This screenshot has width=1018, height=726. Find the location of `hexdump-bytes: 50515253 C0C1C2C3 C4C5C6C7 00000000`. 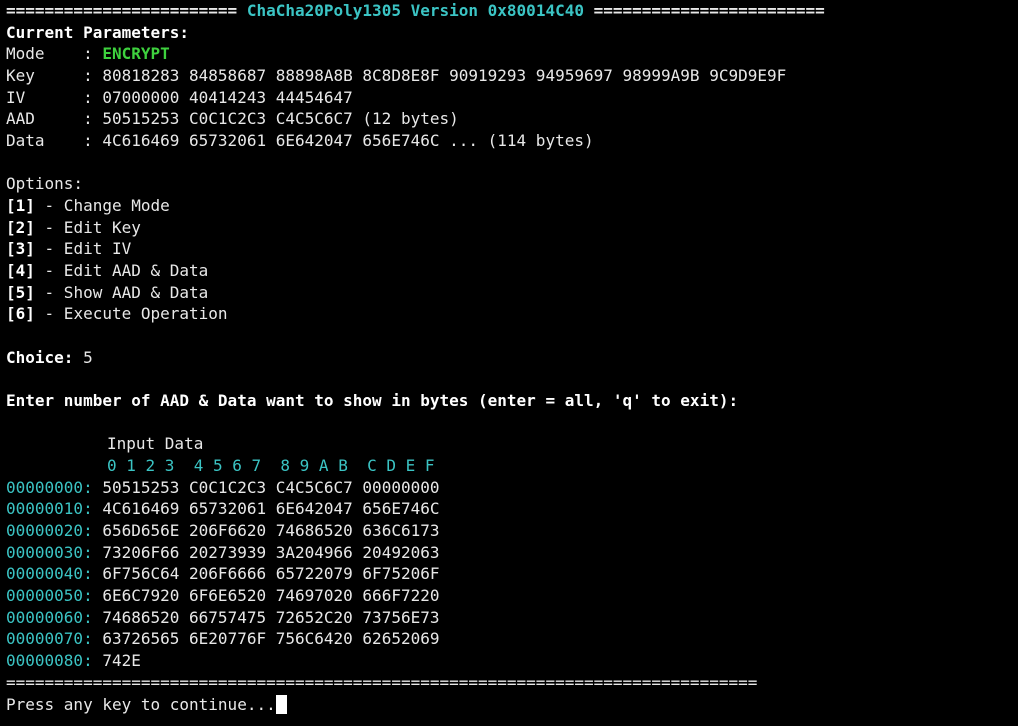

hexdump-bytes: 50515253 C0C1C2C3 C4C5C6C7 00000000 is located at coordinates (266, 487).